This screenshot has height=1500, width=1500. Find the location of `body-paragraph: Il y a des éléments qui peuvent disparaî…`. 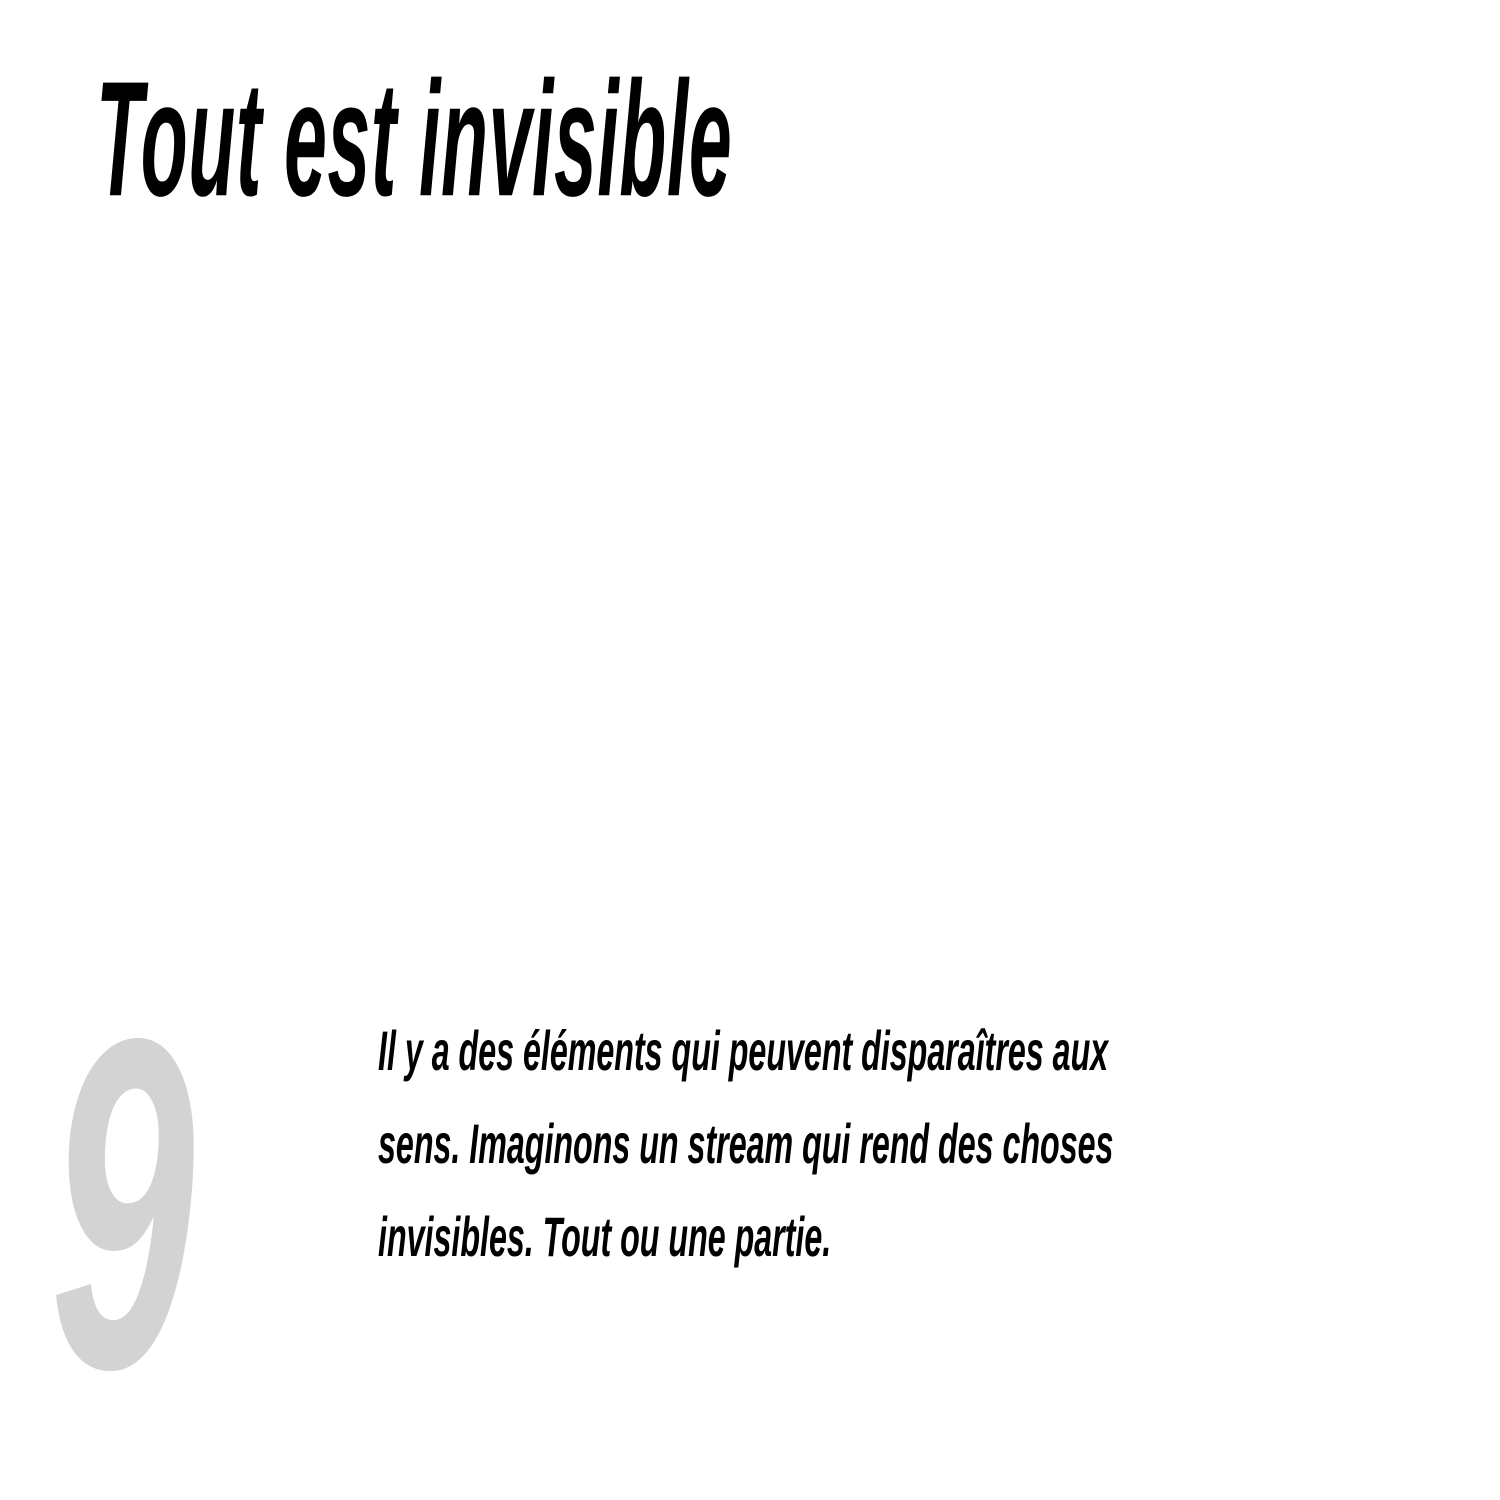

body-paragraph: Il y a des éléments qui peuvent disparaî… is located at coordinates (872, 1143).